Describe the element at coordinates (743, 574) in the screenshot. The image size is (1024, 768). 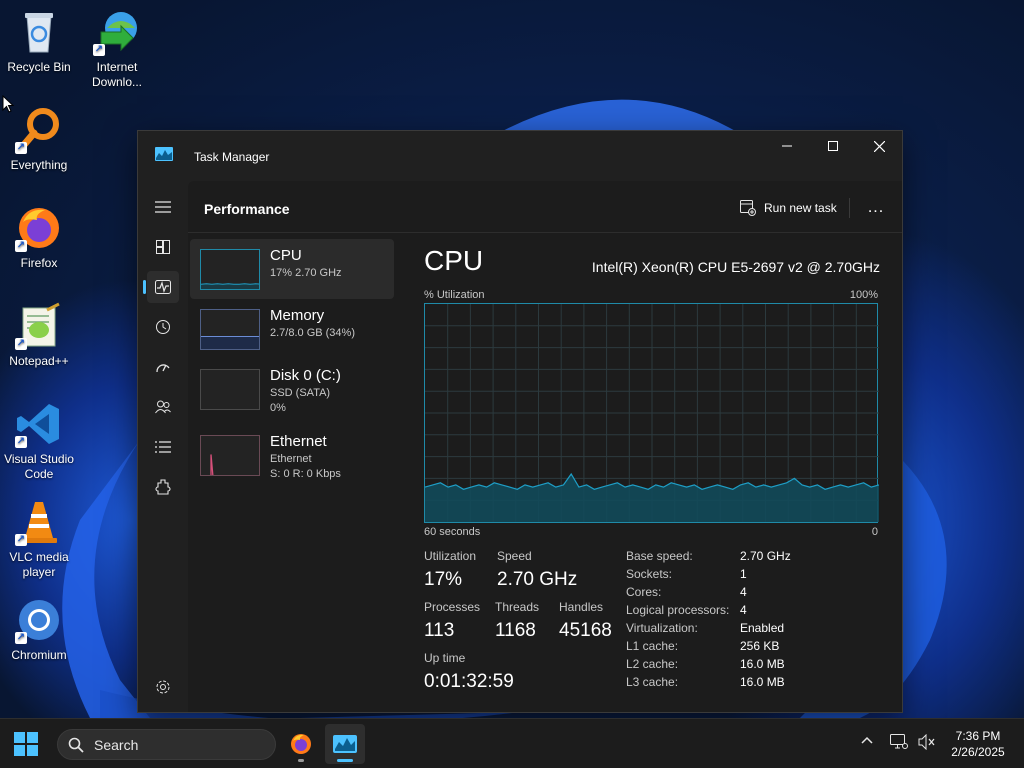
I see `spec-sockets-value: 1` at that location.